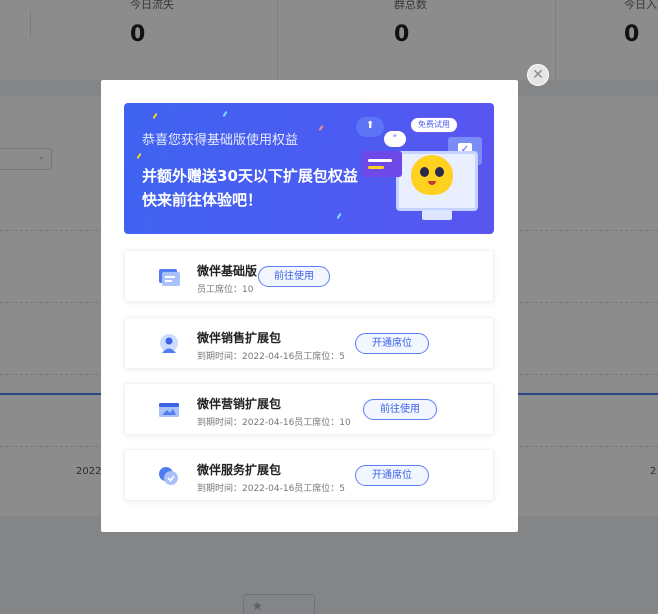 This screenshot has height=614, width=658. I want to click on banner-line-2: 并额外赠送30天以下扩展包权益, so click(250, 176).